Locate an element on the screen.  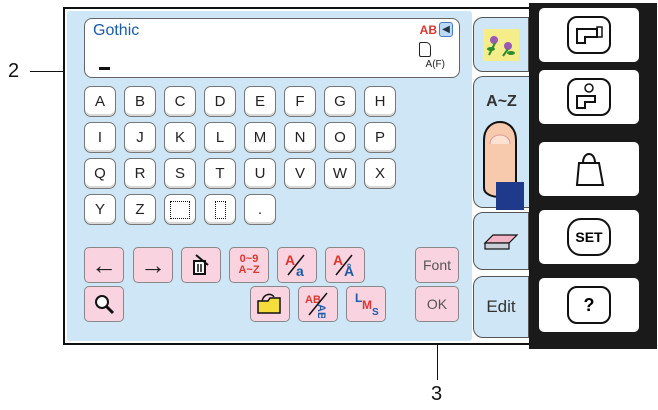
callout-3: 3 is located at coordinates (437, 394).